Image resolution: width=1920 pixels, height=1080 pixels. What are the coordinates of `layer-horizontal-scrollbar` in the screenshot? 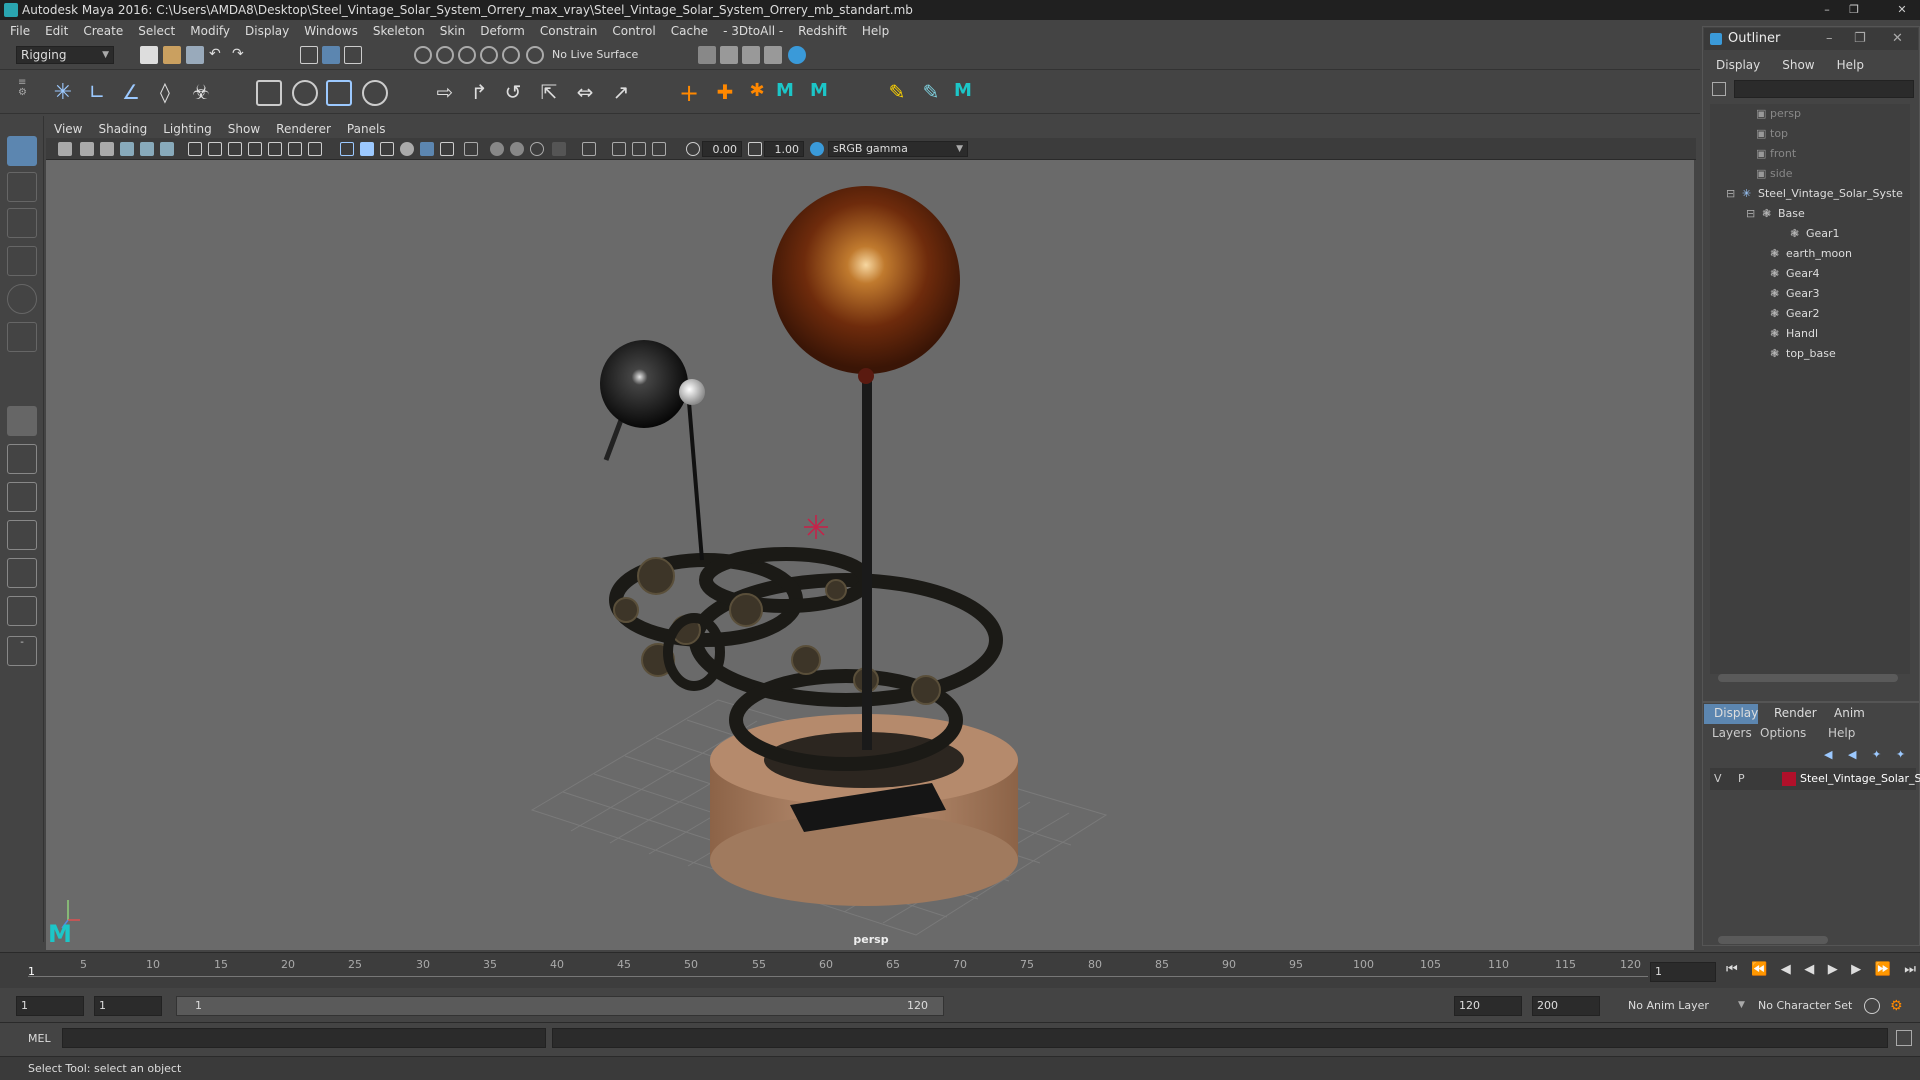 It's located at (1773, 940).